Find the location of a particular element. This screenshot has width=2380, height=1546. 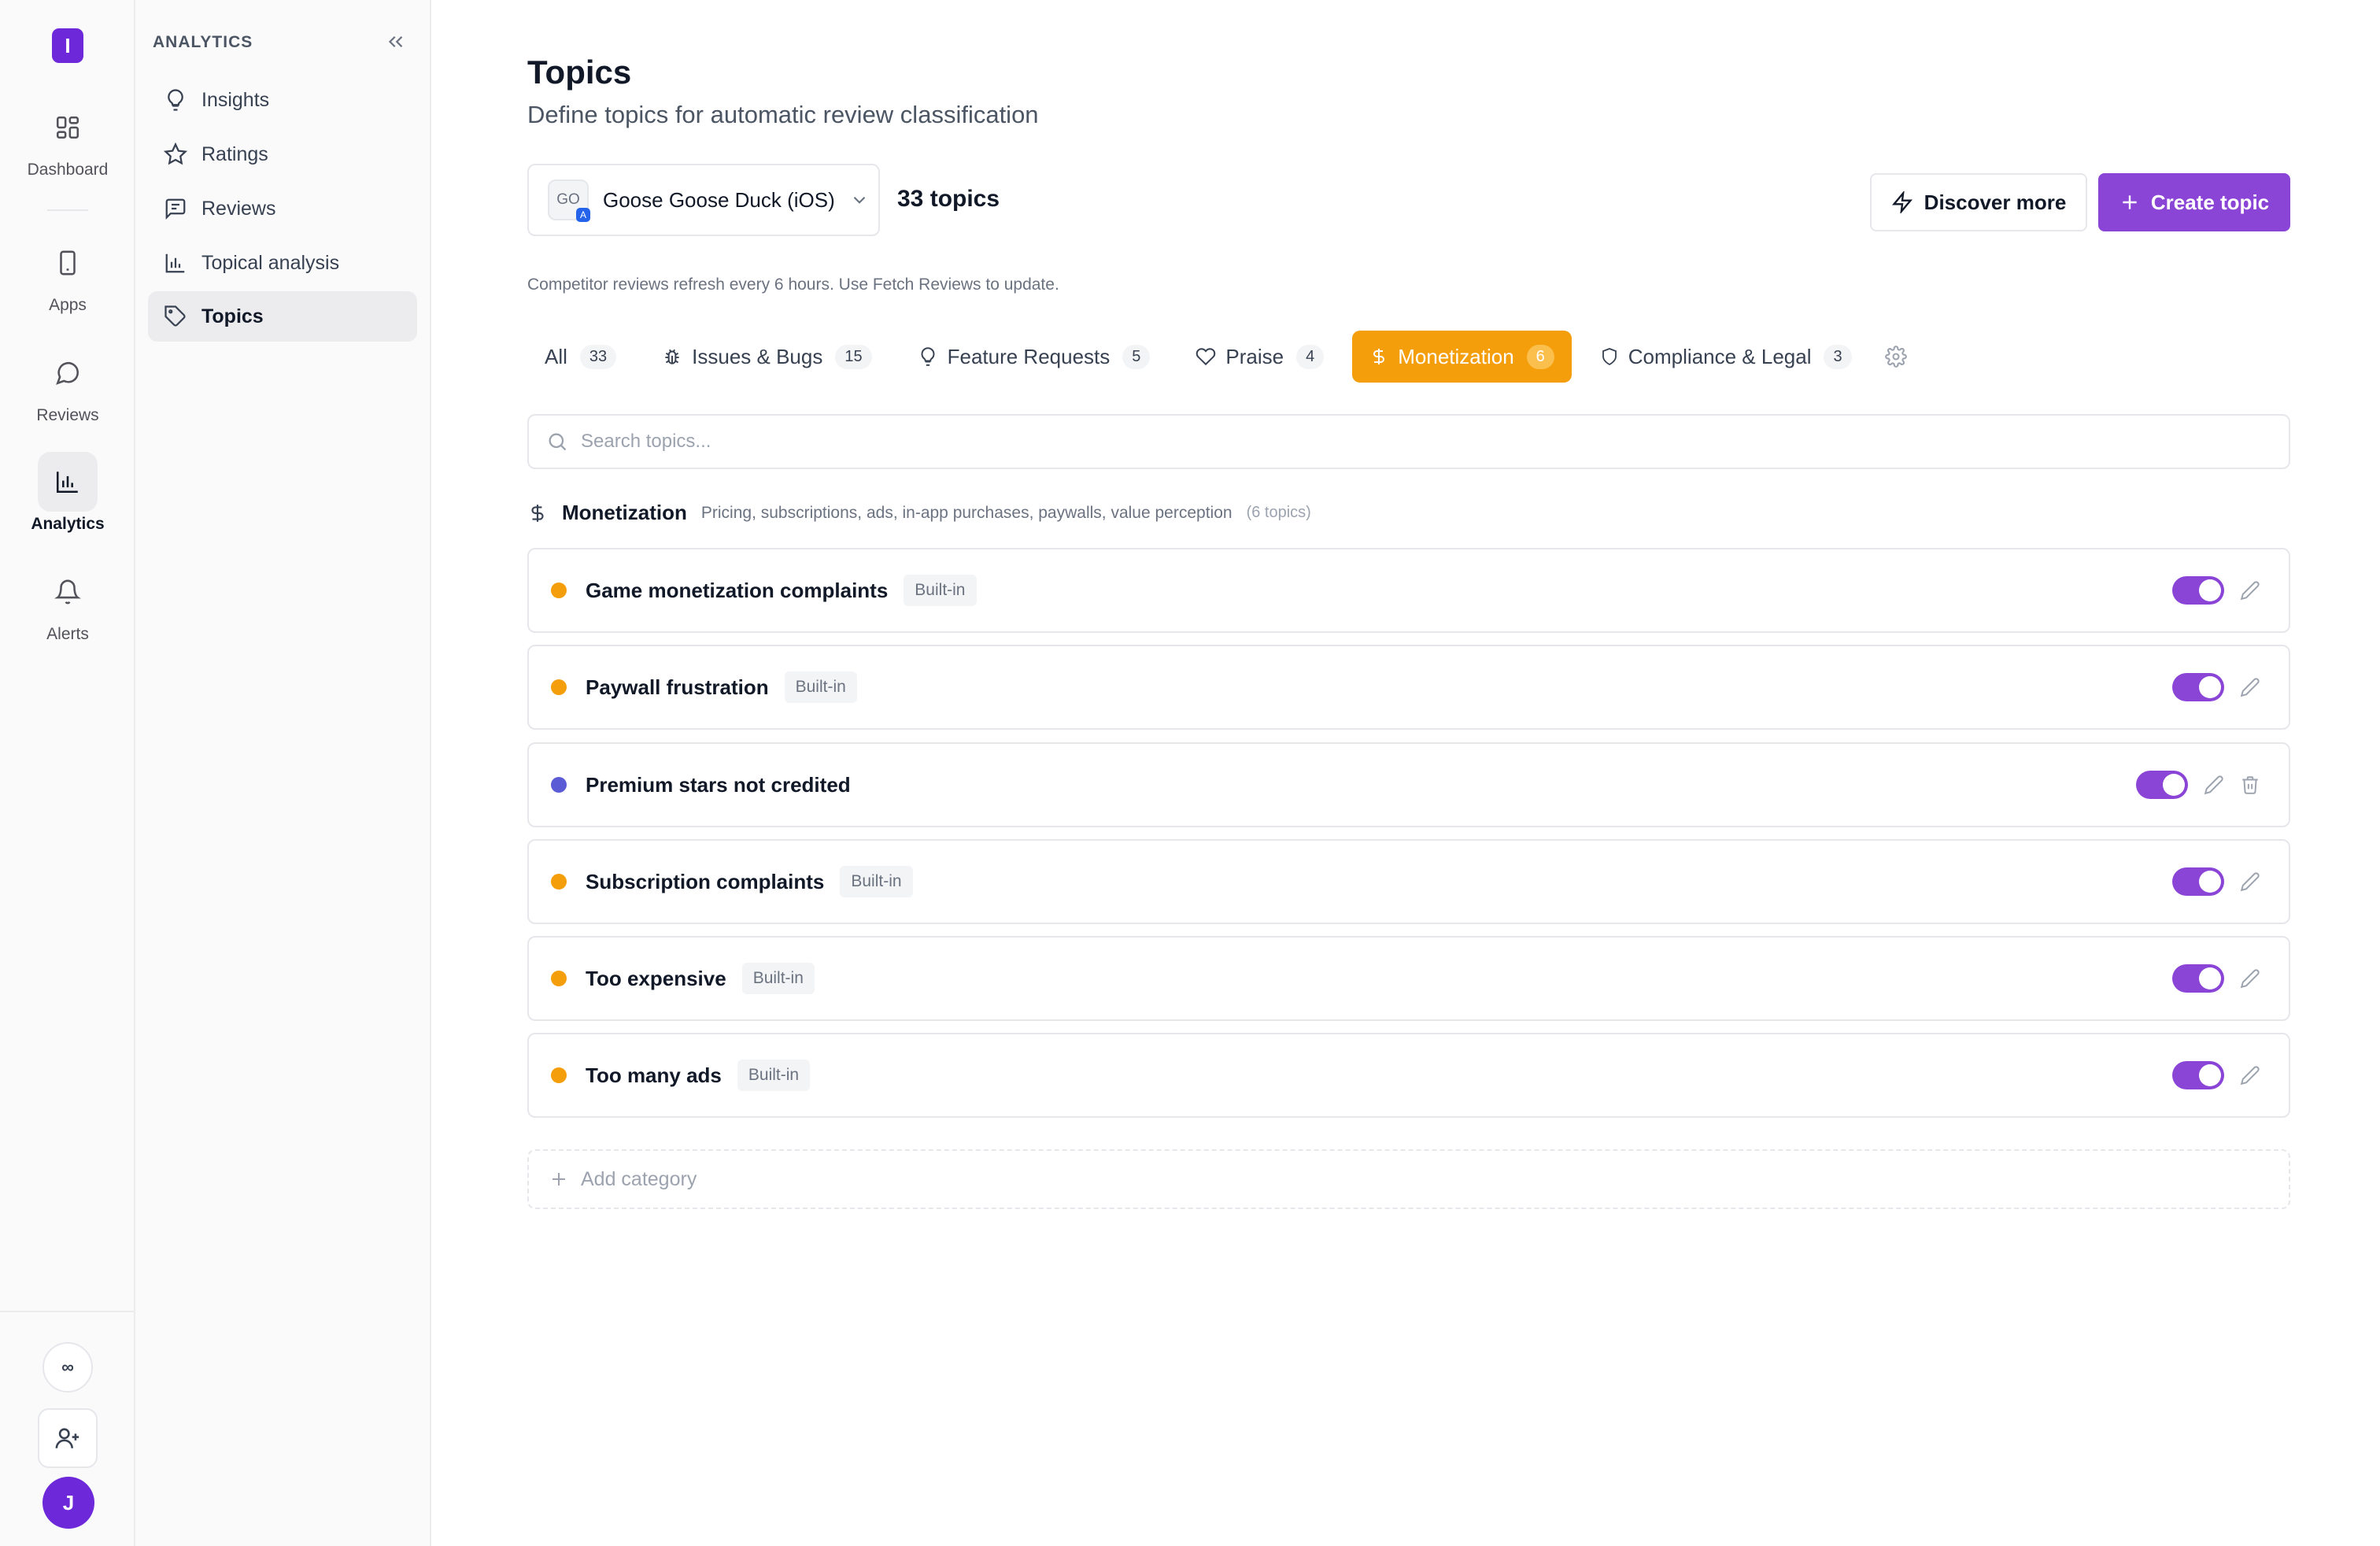

tab-count: 5 is located at coordinates (1136, 356).